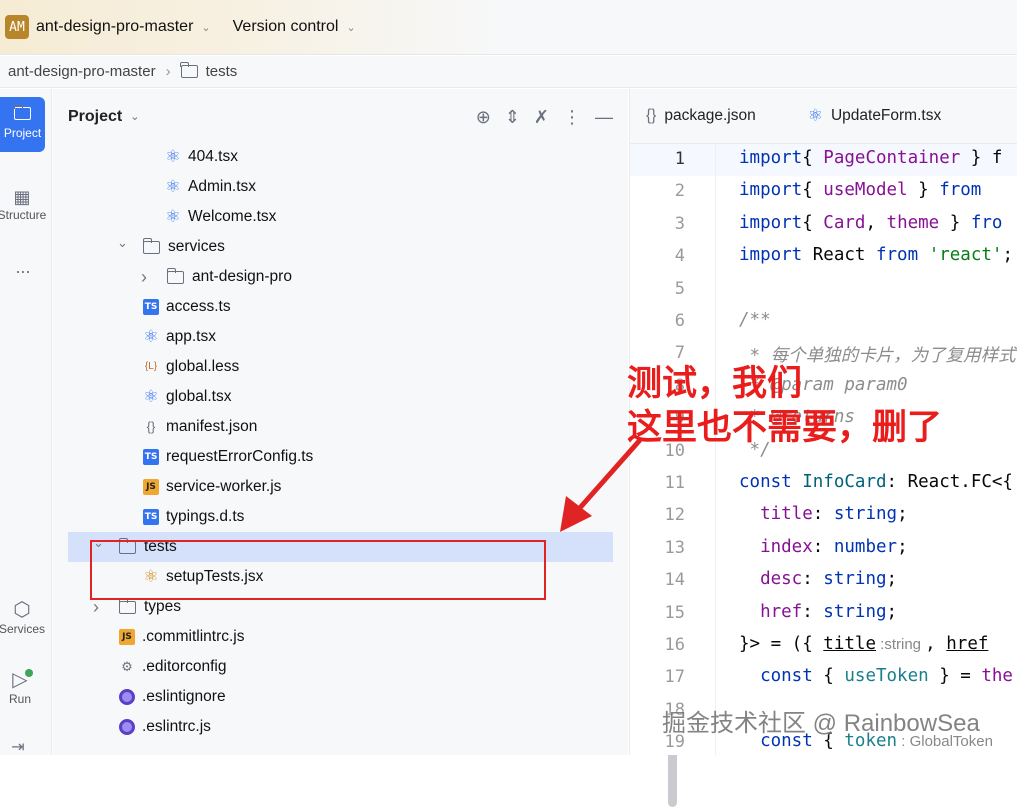 The image size is (1017, 807). Describe the element at coordinates (785, 428) in the screenshot. I see `annotation-line: 这里也不需要，删了` at that location.